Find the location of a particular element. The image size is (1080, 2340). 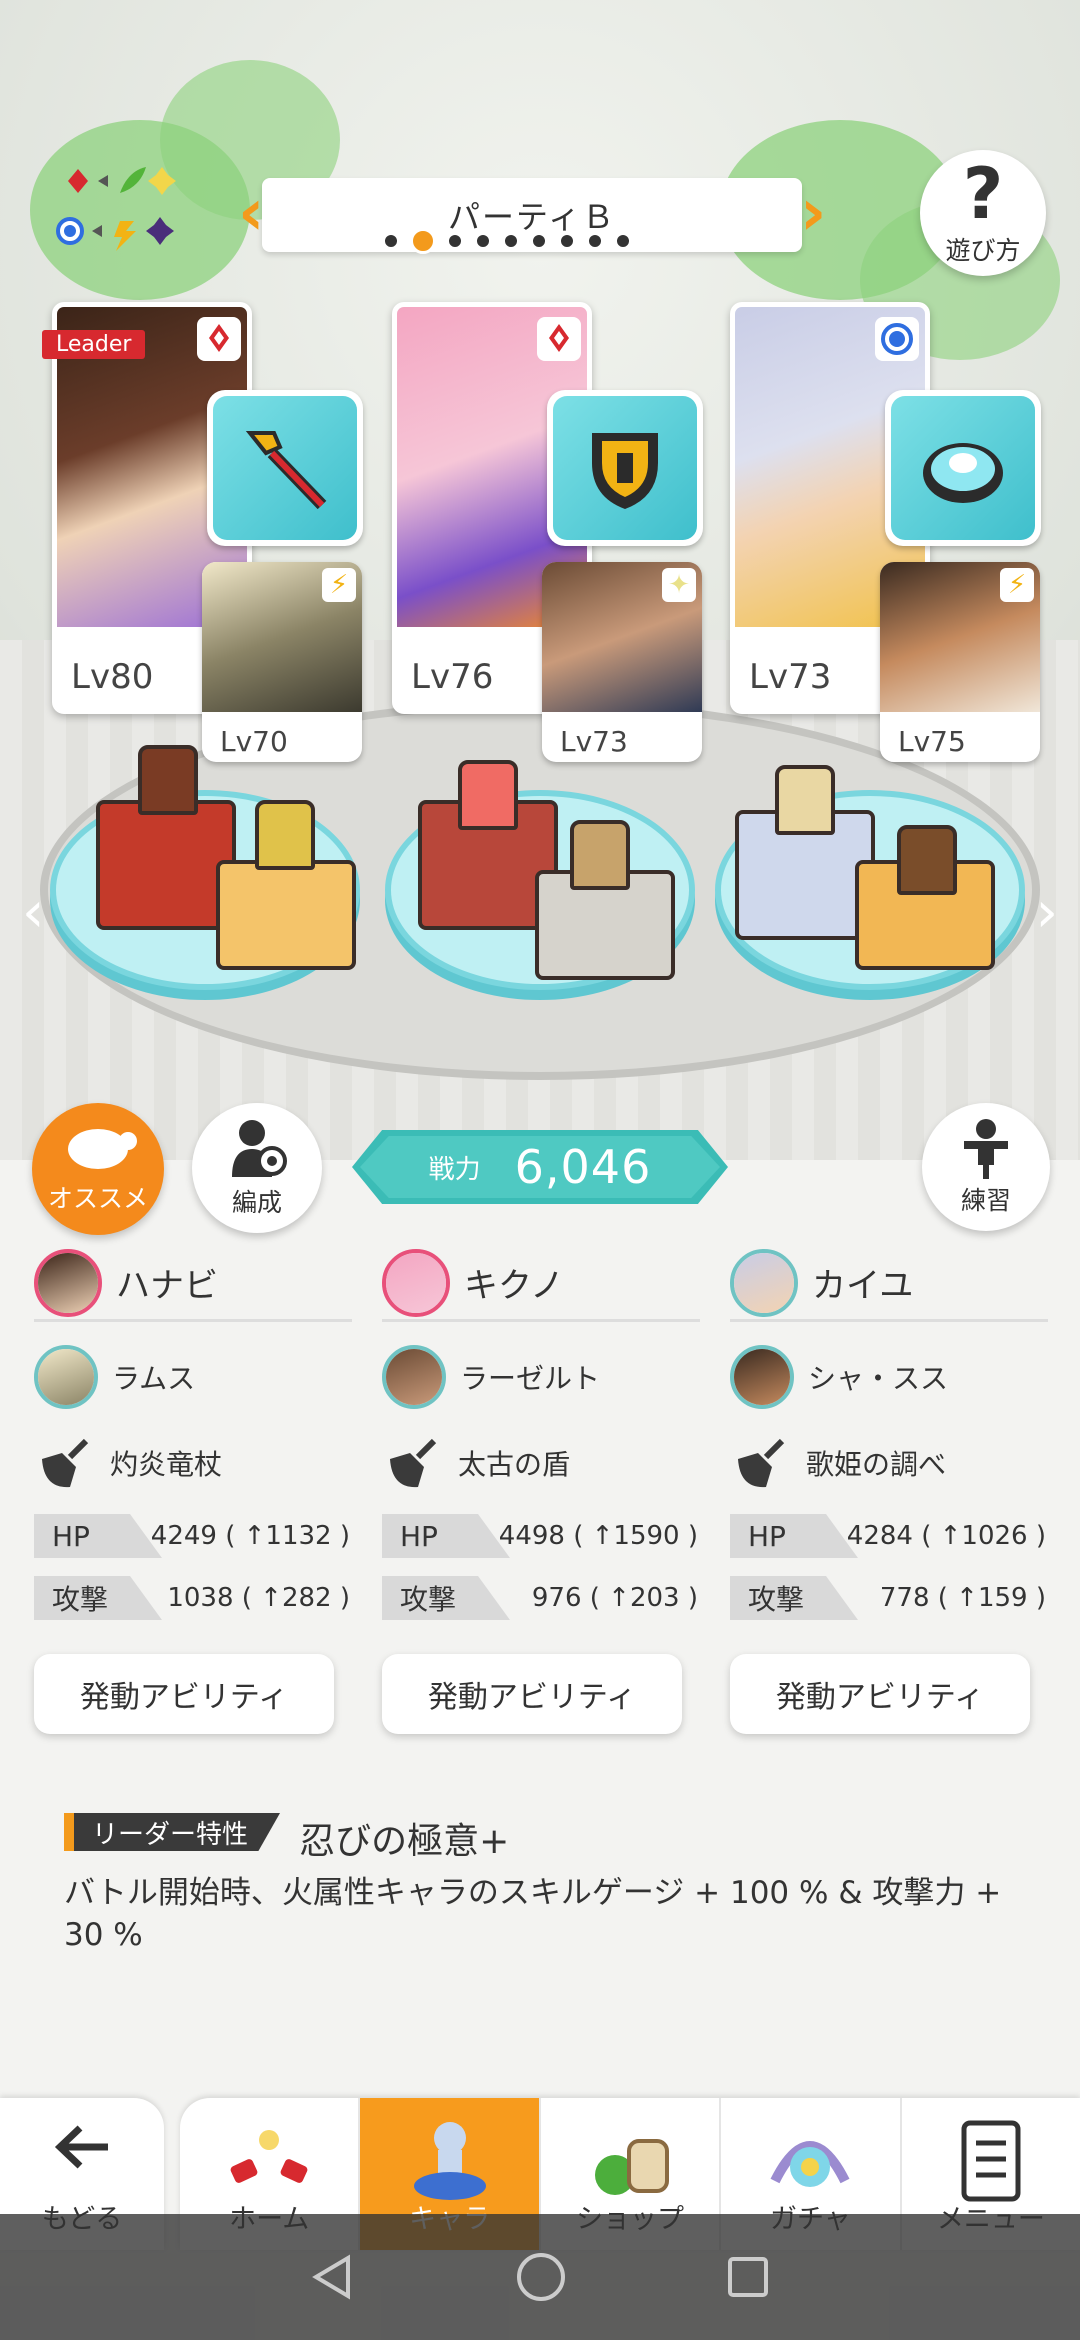

shop-bag-icon is located at coordinates (630, 2161).